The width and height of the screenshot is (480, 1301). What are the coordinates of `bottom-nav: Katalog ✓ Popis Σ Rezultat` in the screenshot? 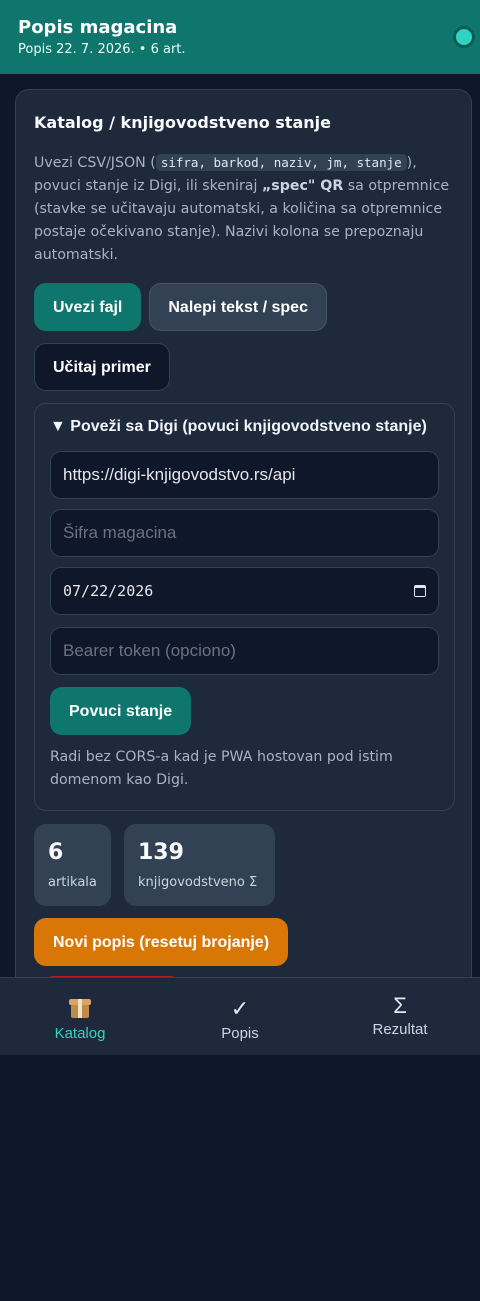 It's located at (240, 1016).